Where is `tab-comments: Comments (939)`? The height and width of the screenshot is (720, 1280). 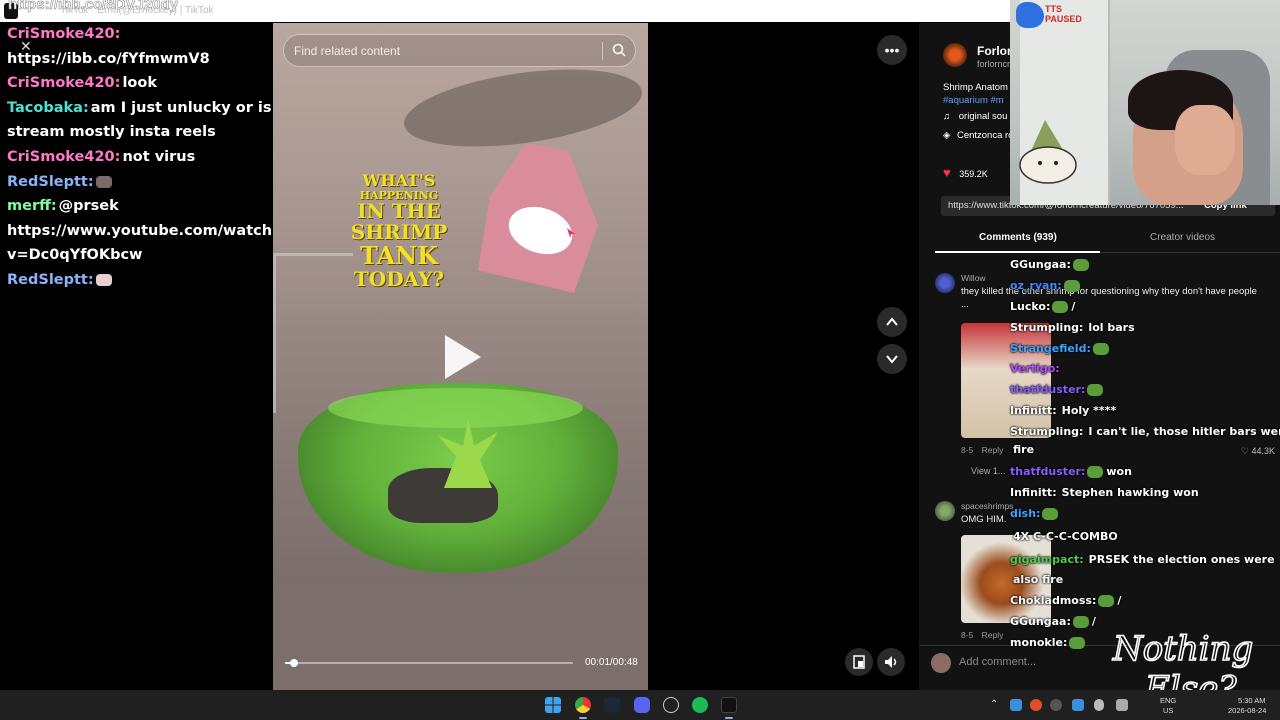 tab-comments: Comments (939) is located at coordinates (1018, 237).